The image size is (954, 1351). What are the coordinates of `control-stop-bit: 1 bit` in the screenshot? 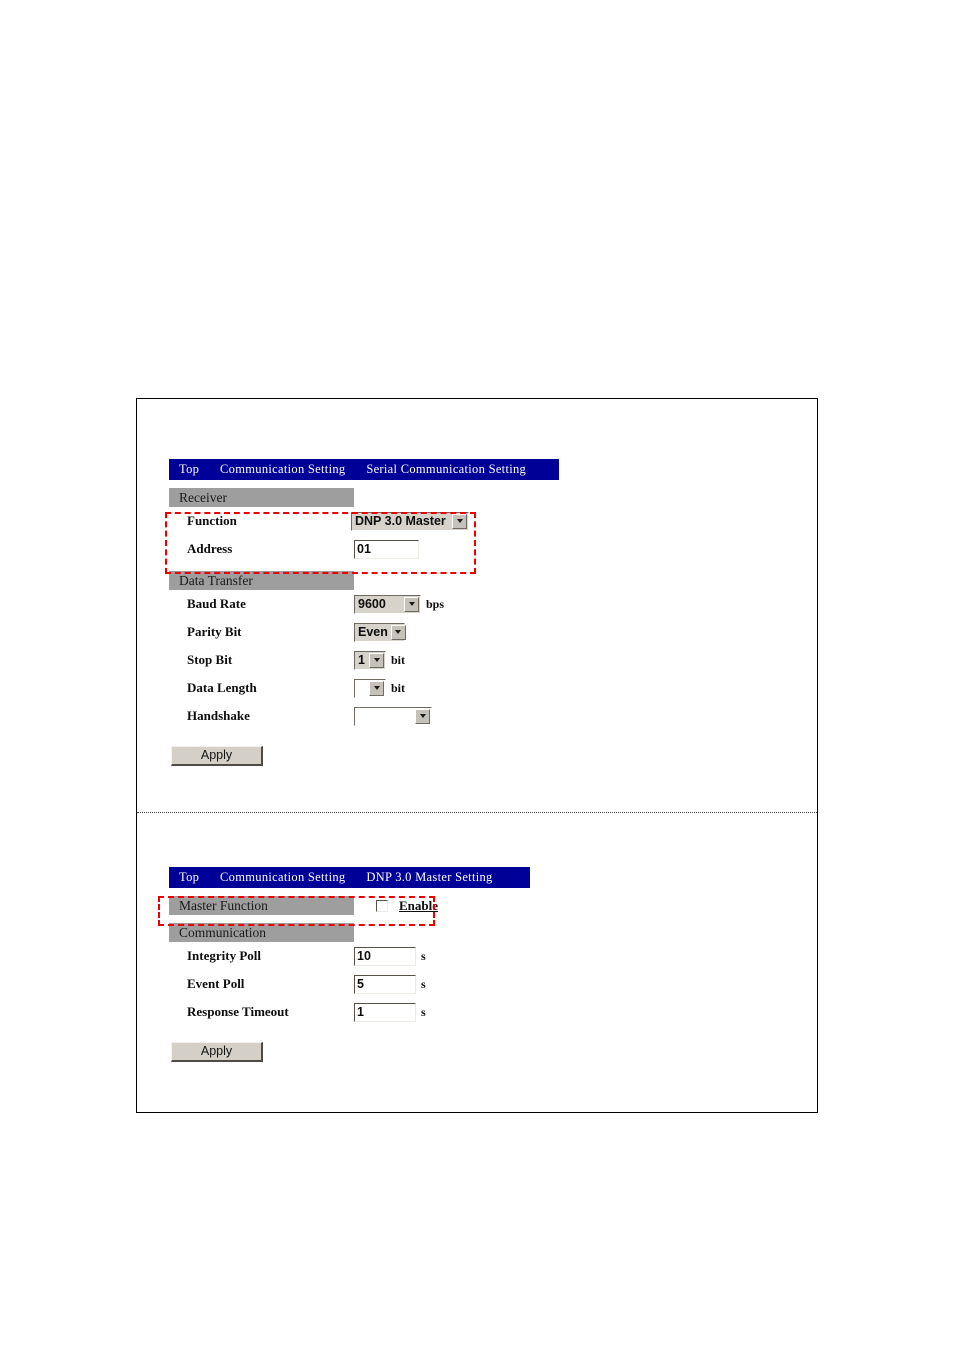 It's located at (380, 660).